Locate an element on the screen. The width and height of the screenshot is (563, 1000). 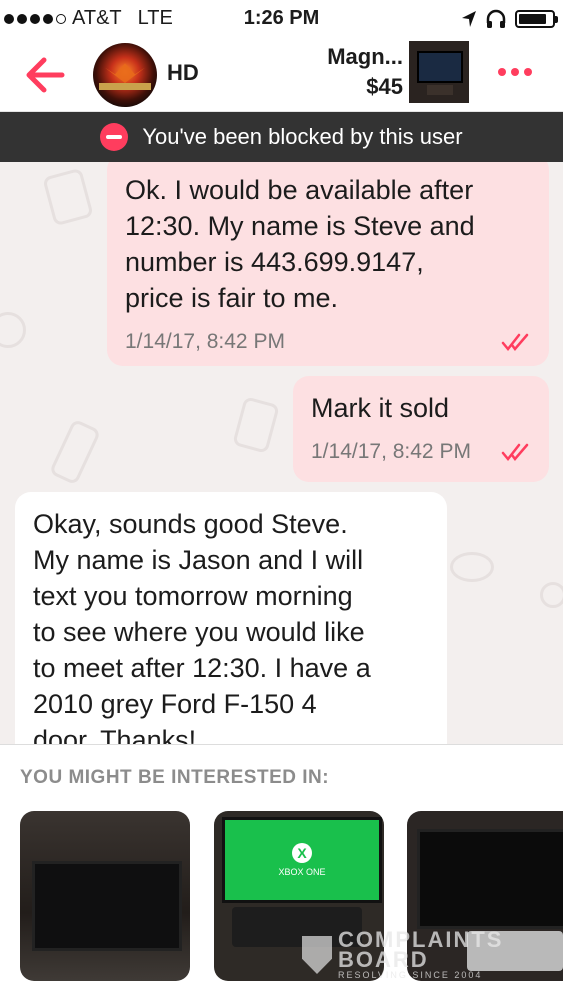
watermark-logo: COMPLAINTS BOARD RESOLVING SINCE 2004 is located at coordinates (402, 954).